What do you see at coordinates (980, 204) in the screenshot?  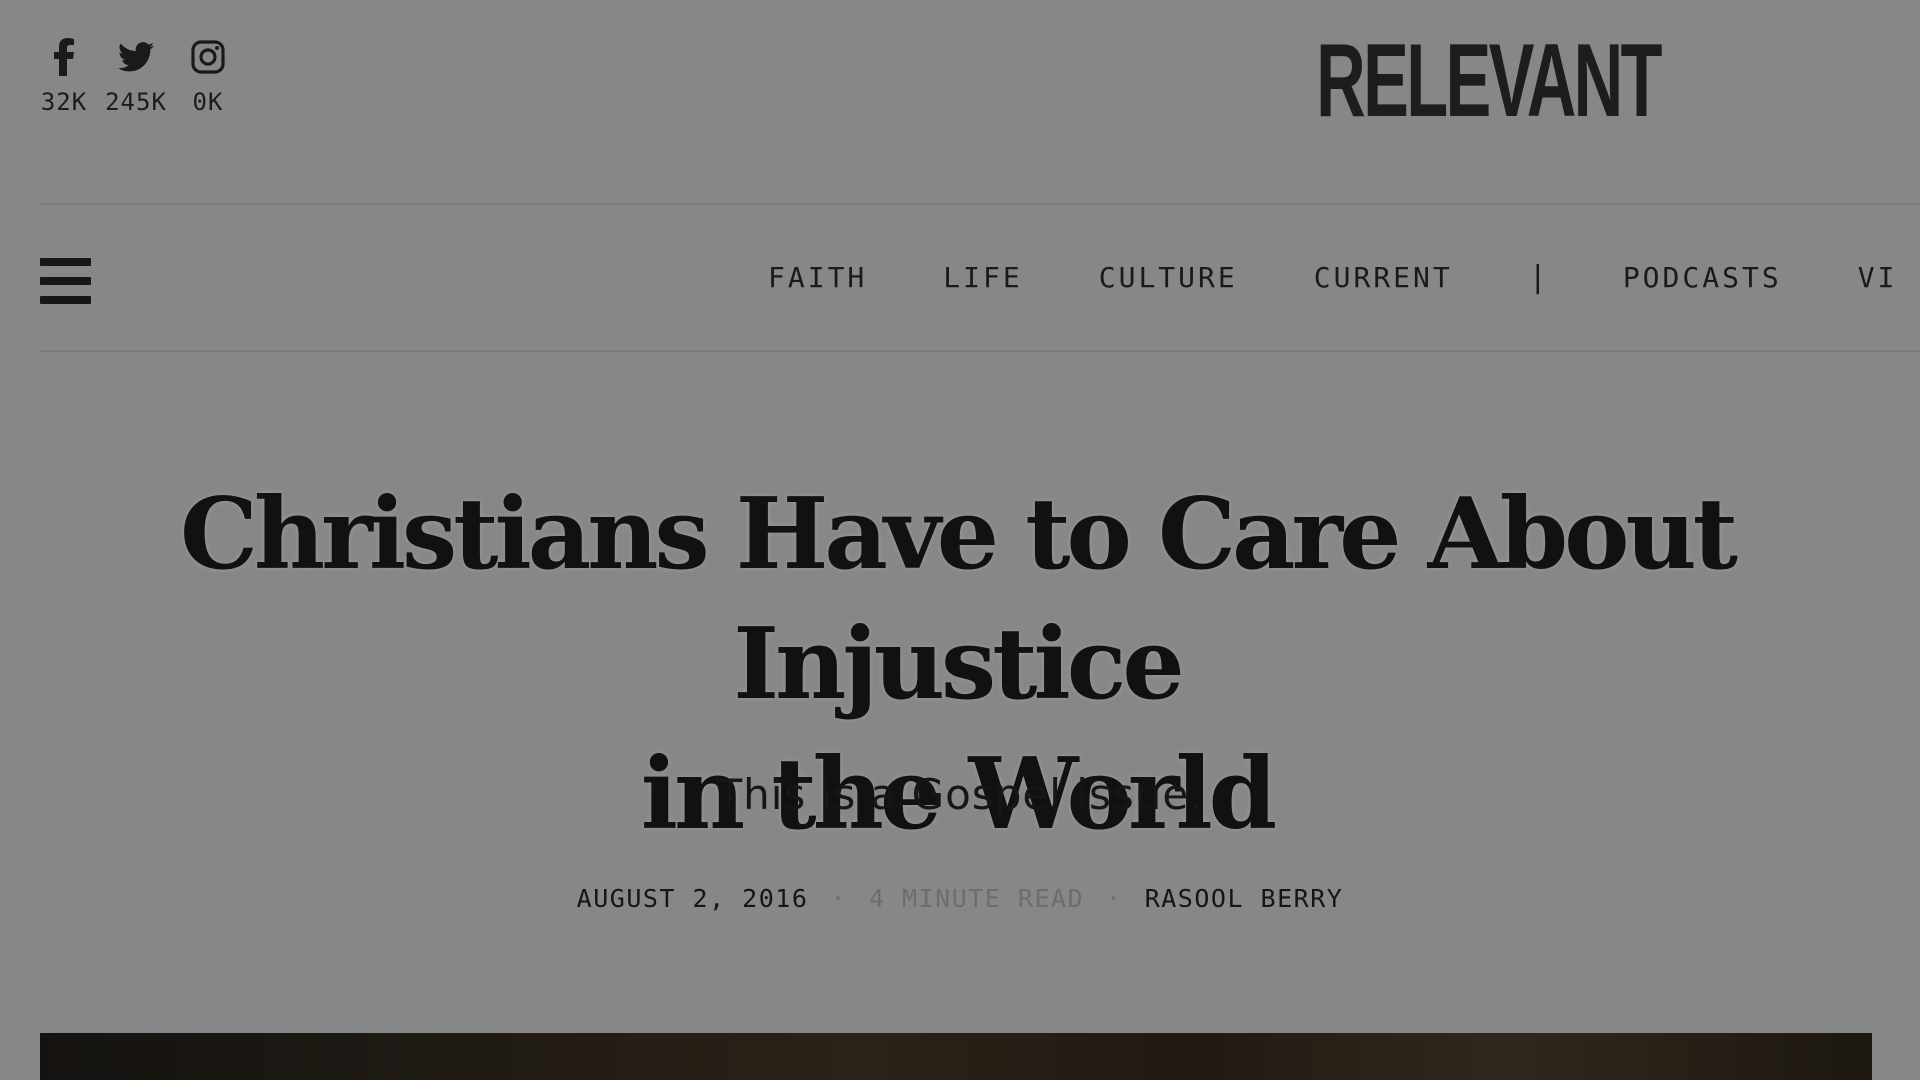 I see `header-divider` at bounding box center [980, 204].